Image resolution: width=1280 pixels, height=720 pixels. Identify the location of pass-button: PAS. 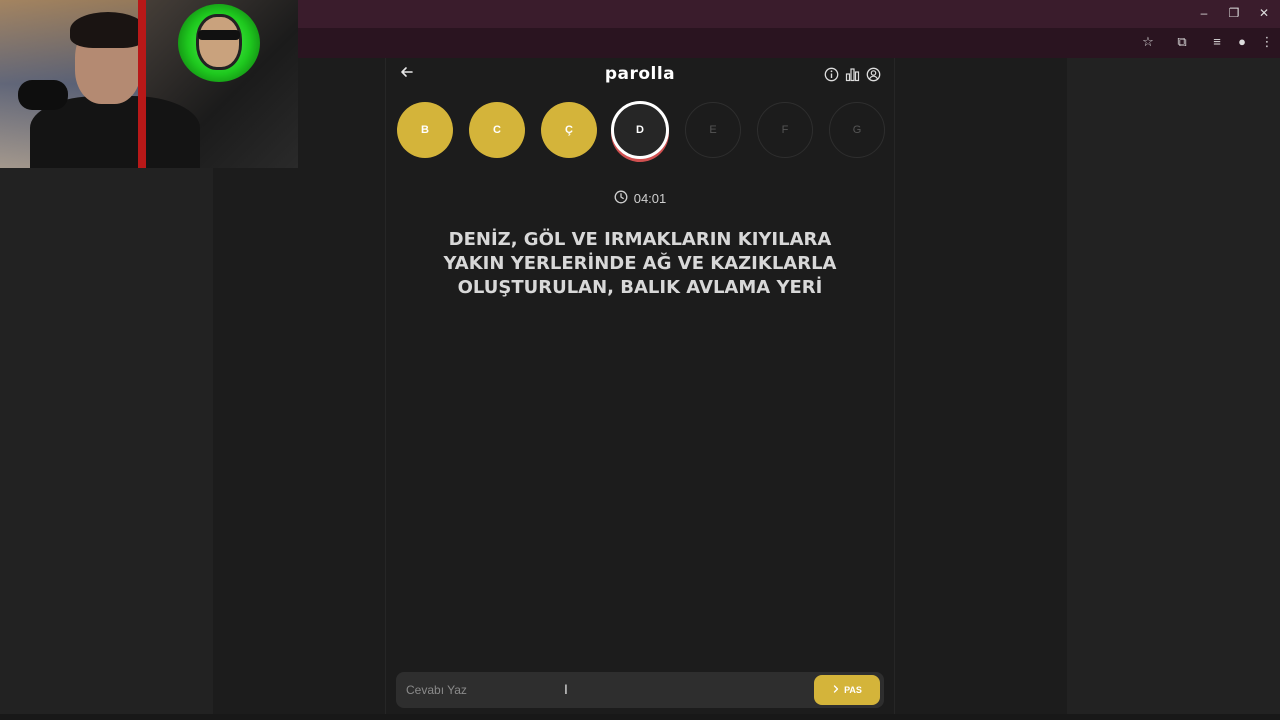
(847, 690).